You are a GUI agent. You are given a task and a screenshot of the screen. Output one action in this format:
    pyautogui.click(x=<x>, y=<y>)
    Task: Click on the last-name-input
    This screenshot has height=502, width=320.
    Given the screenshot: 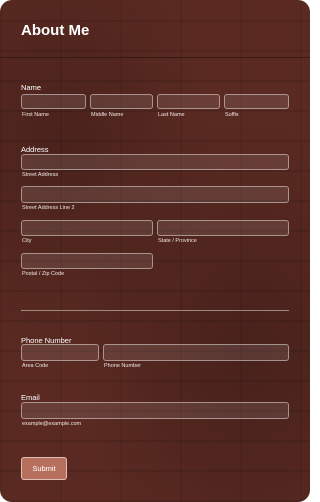 What is the action you would take?
    pyautogui.click(x=188, y=101)
    